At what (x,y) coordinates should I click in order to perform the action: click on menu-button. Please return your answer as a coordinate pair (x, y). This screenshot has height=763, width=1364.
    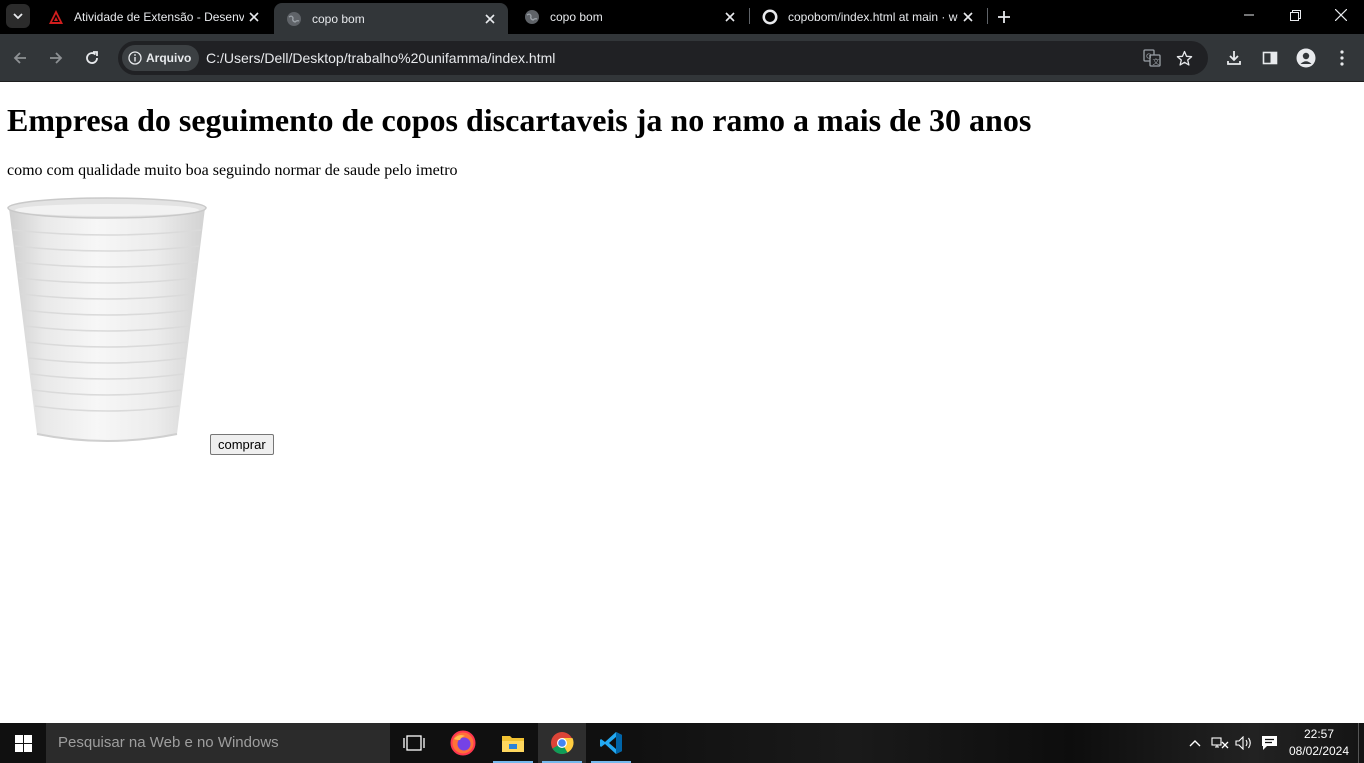
    Looking at the image, I should click on (1342, 58).